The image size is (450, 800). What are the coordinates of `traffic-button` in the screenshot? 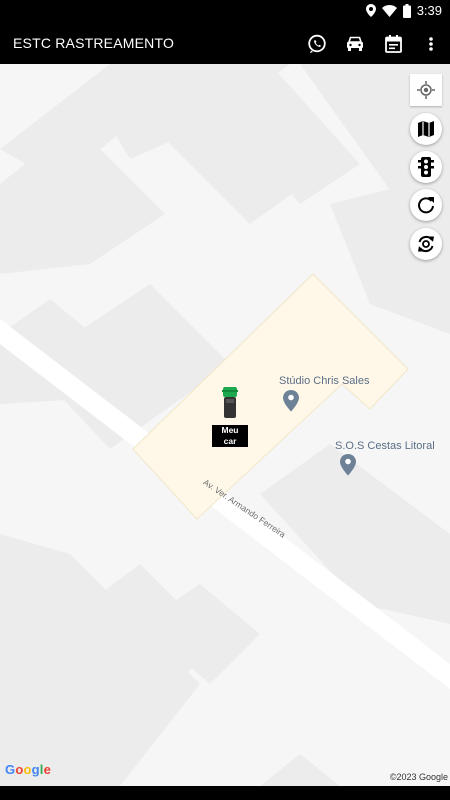 It's located at (426, 167).